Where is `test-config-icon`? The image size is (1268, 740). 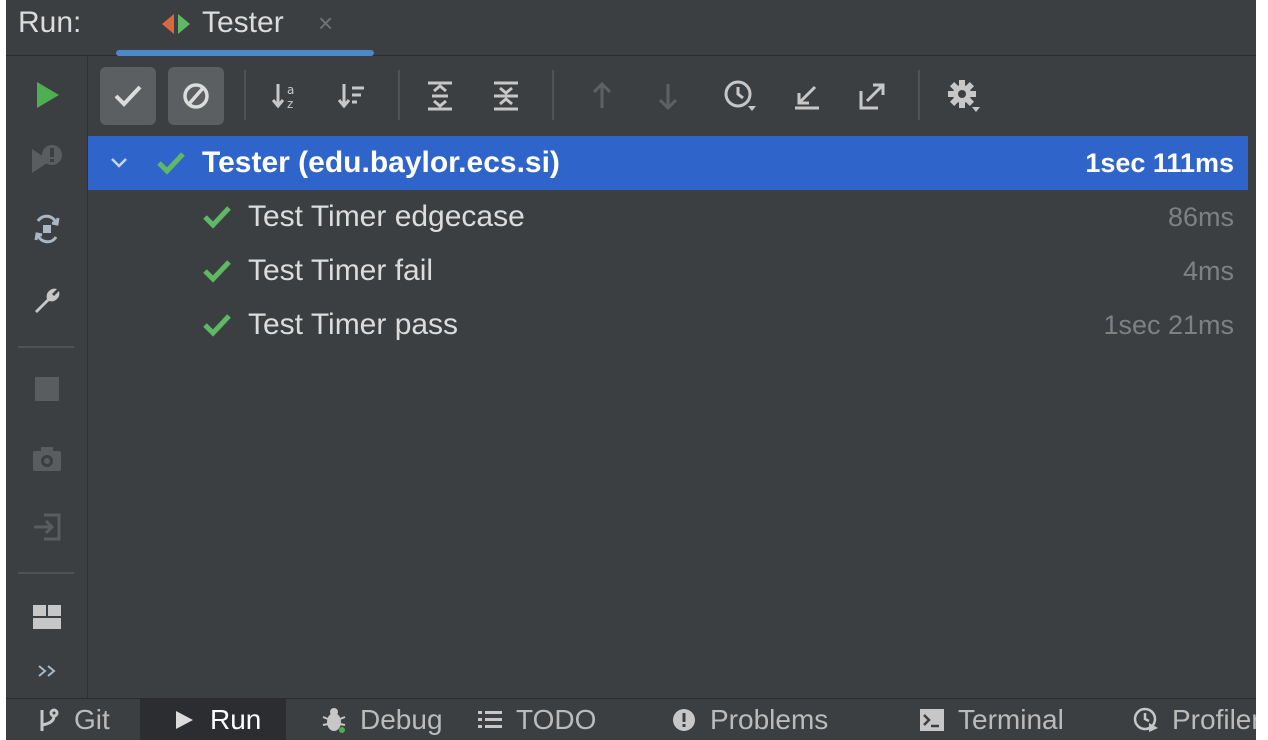 test-config-icon is located at coordinates (176, 24).